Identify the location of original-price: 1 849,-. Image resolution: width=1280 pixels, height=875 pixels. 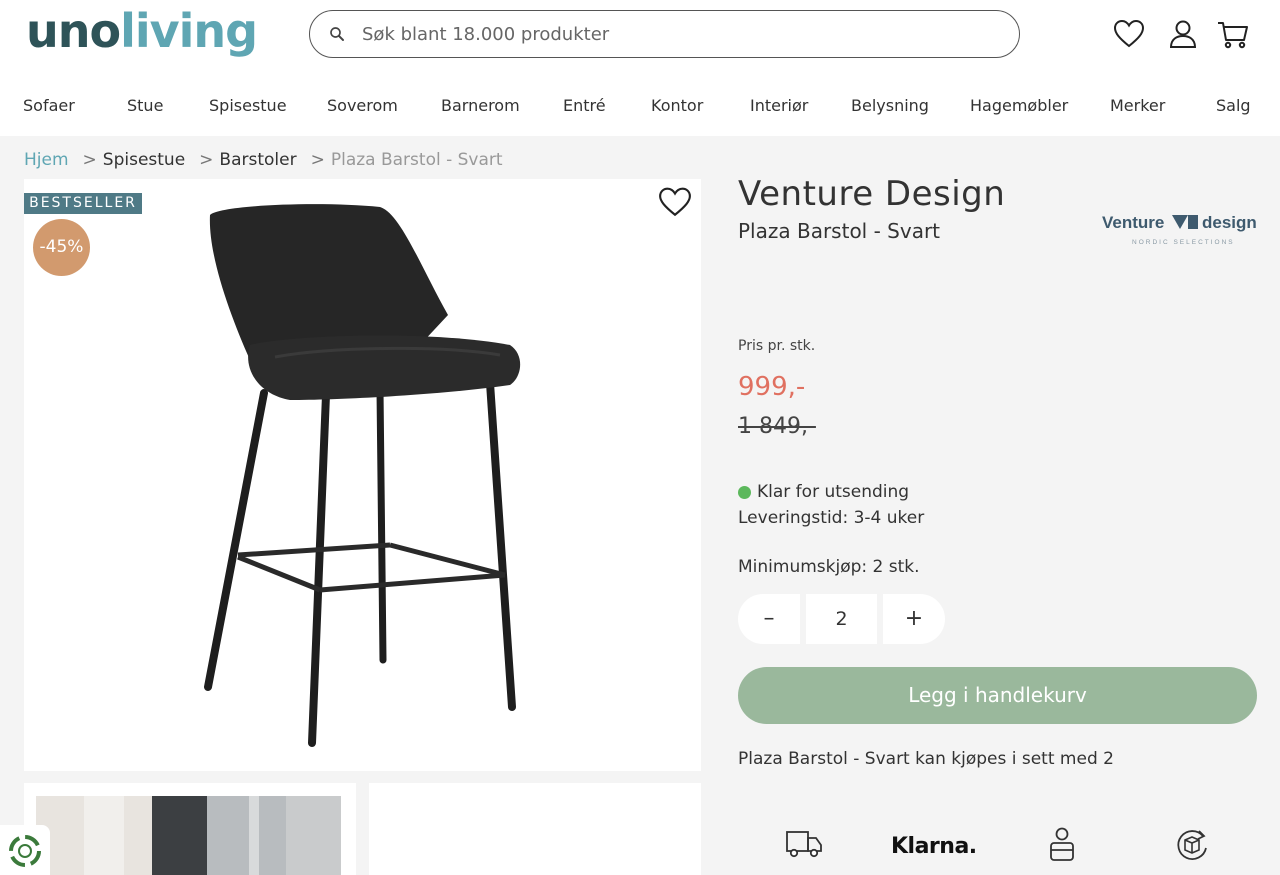
(777, 426).